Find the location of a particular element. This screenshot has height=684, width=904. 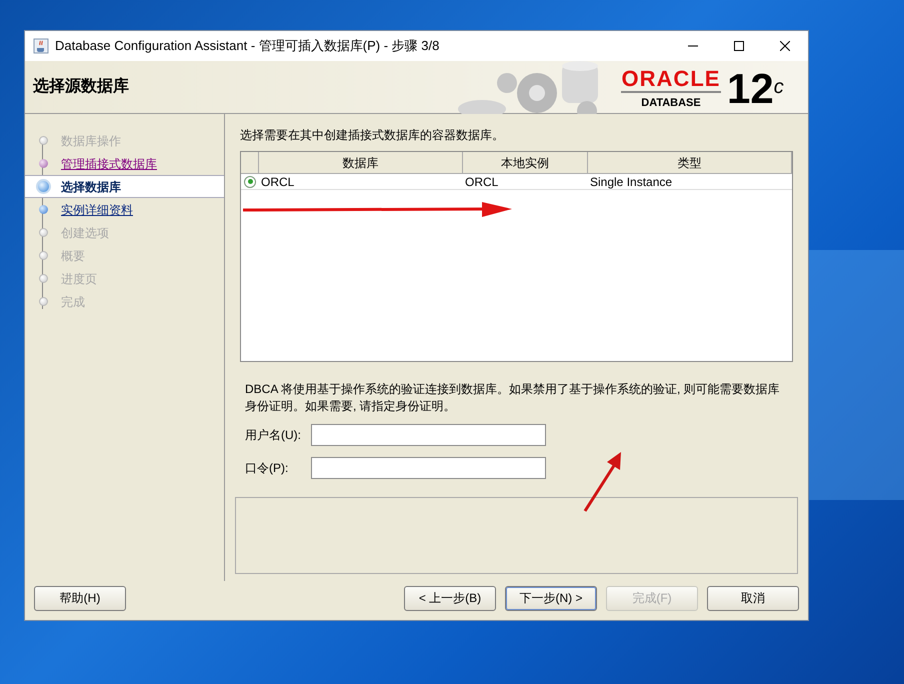

maximize-icon is located at coordinates (739, 46).